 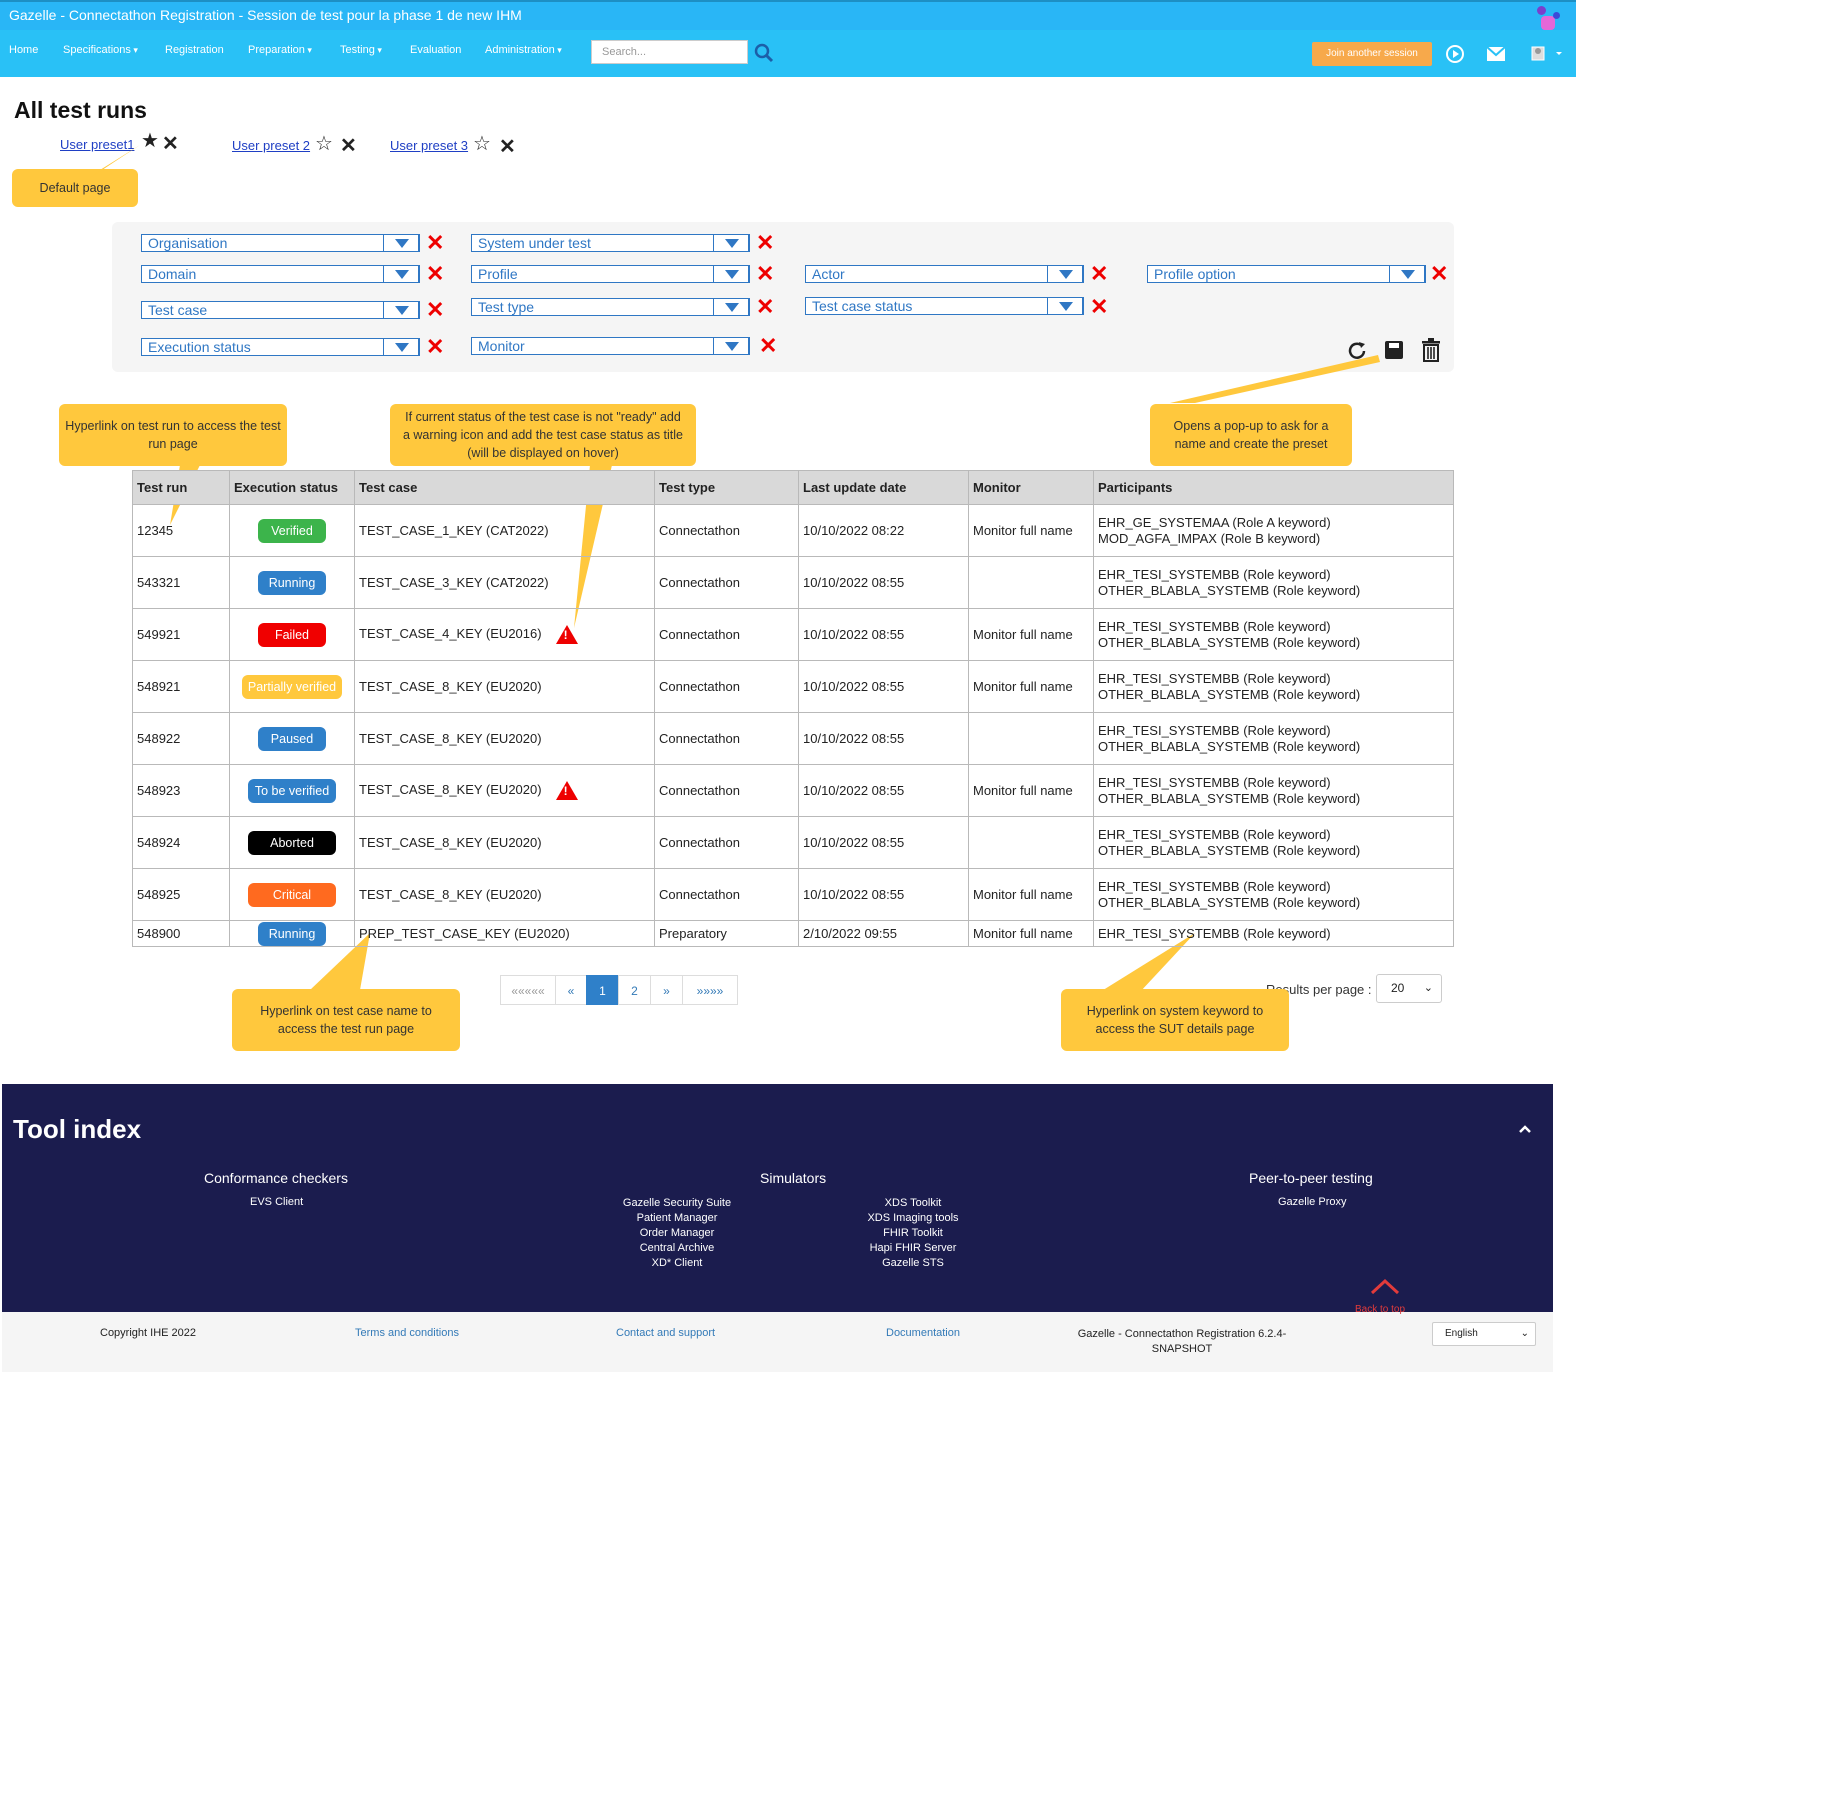 I want to click on last-page-button: »»»», so click(x=710, y=990).